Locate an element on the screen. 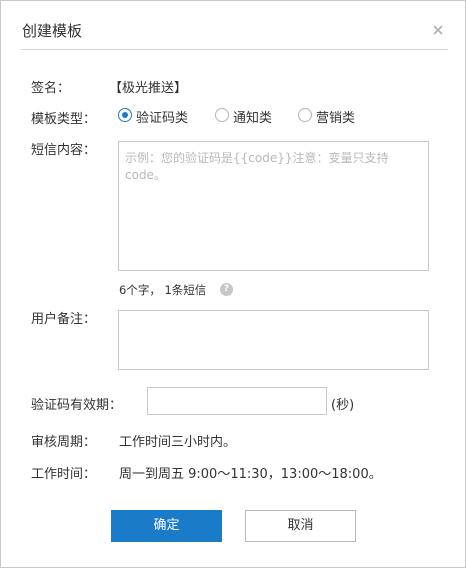 The height and width of the screenshot is (568, 466). header-divider is located at coordinates (234, 49).